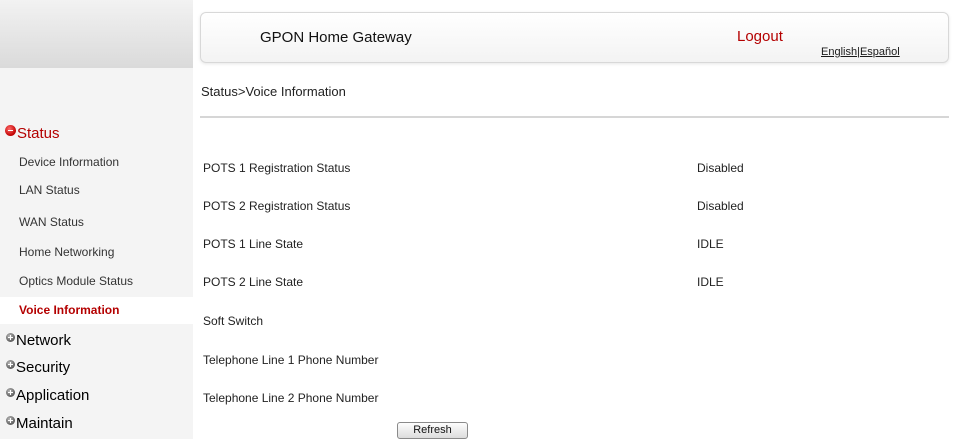  I want to click on sidebar-header, so click(96, 34).